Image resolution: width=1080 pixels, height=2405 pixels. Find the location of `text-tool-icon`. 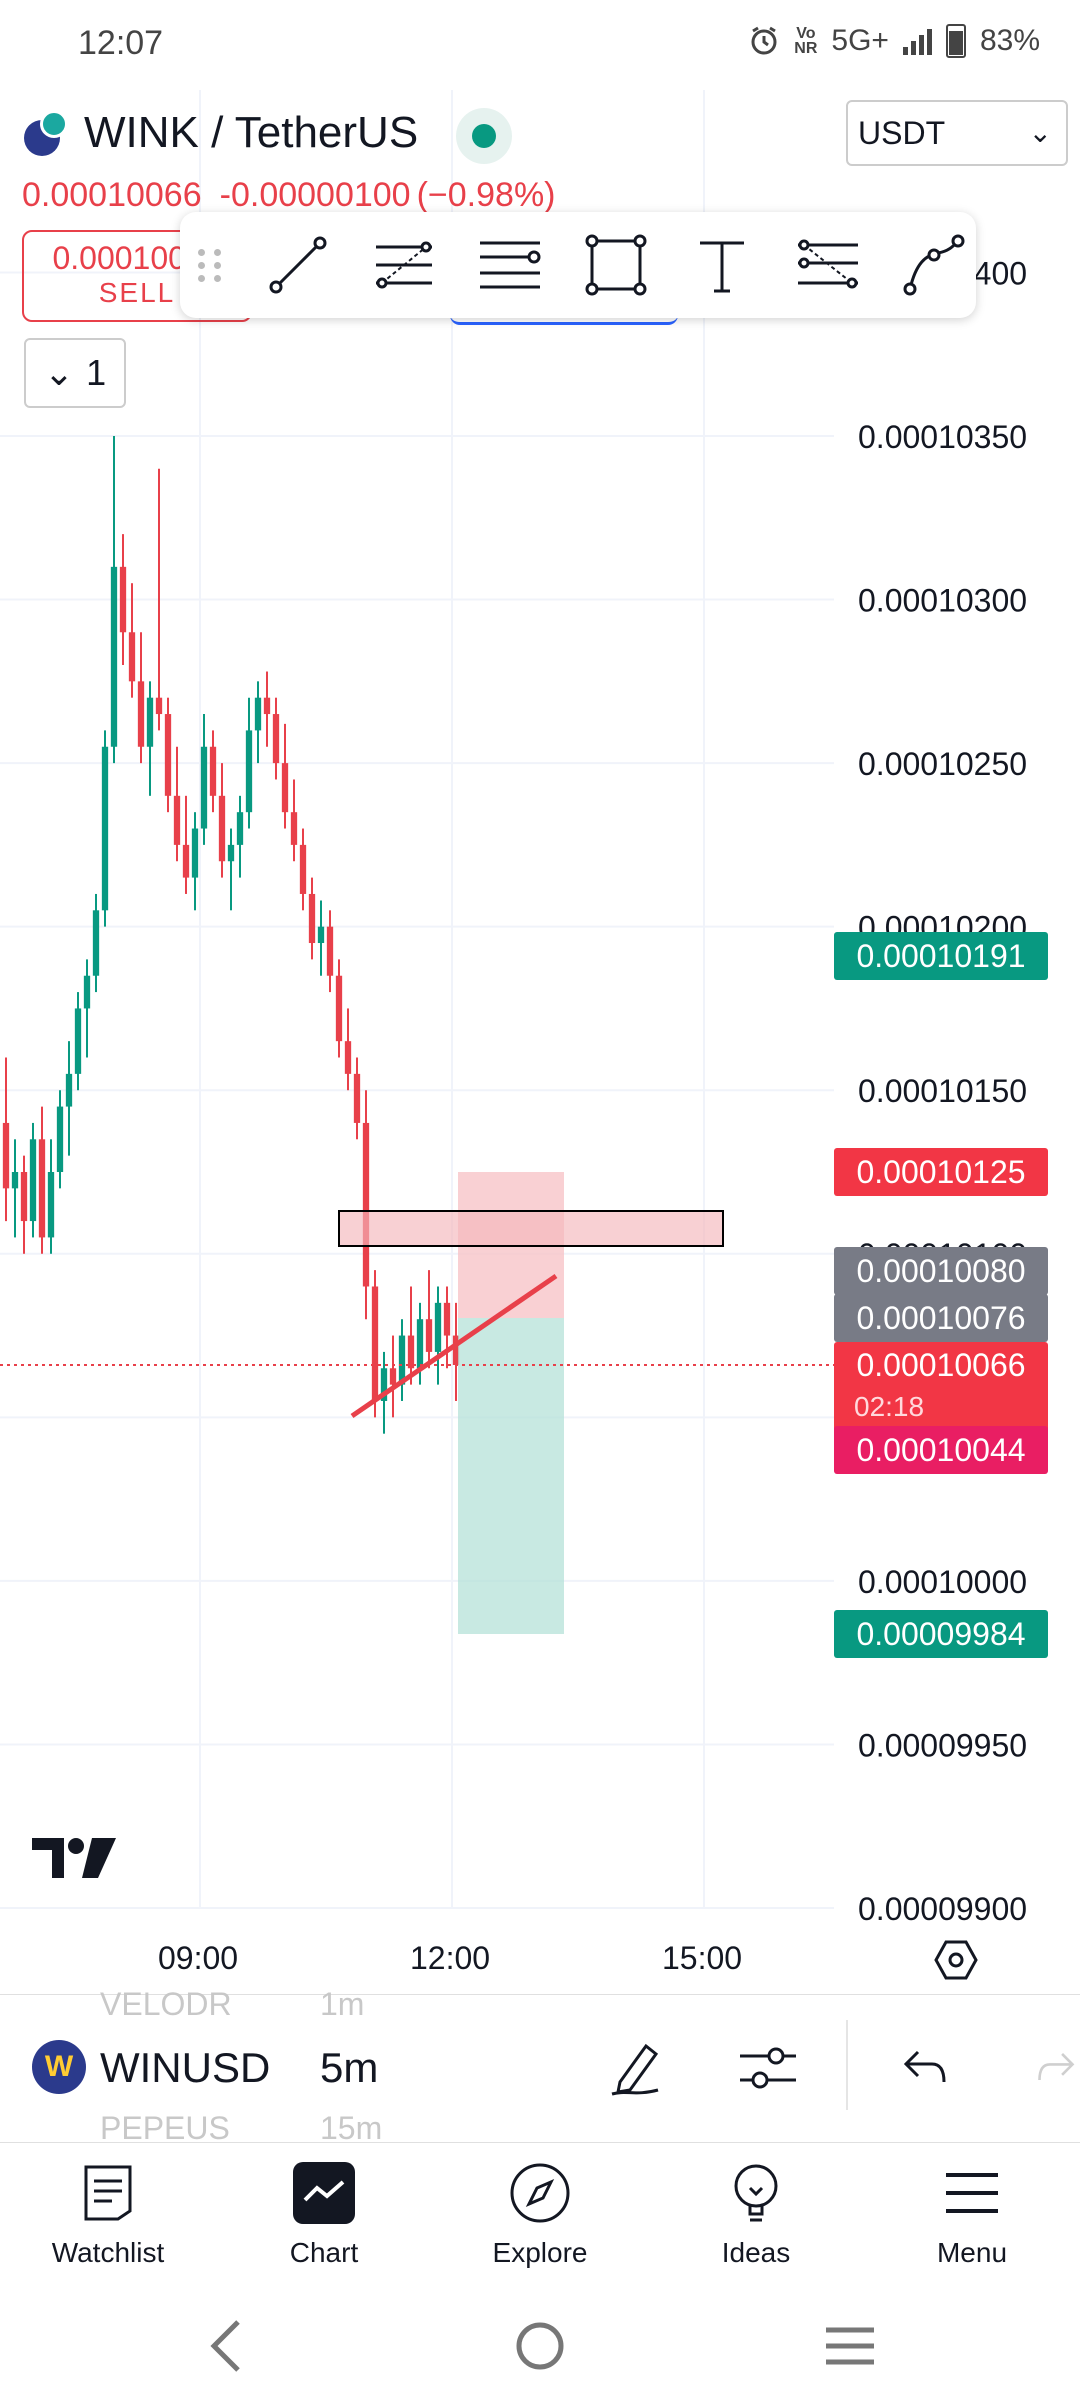

text-tool-icon is located at coordinates (722, 265).